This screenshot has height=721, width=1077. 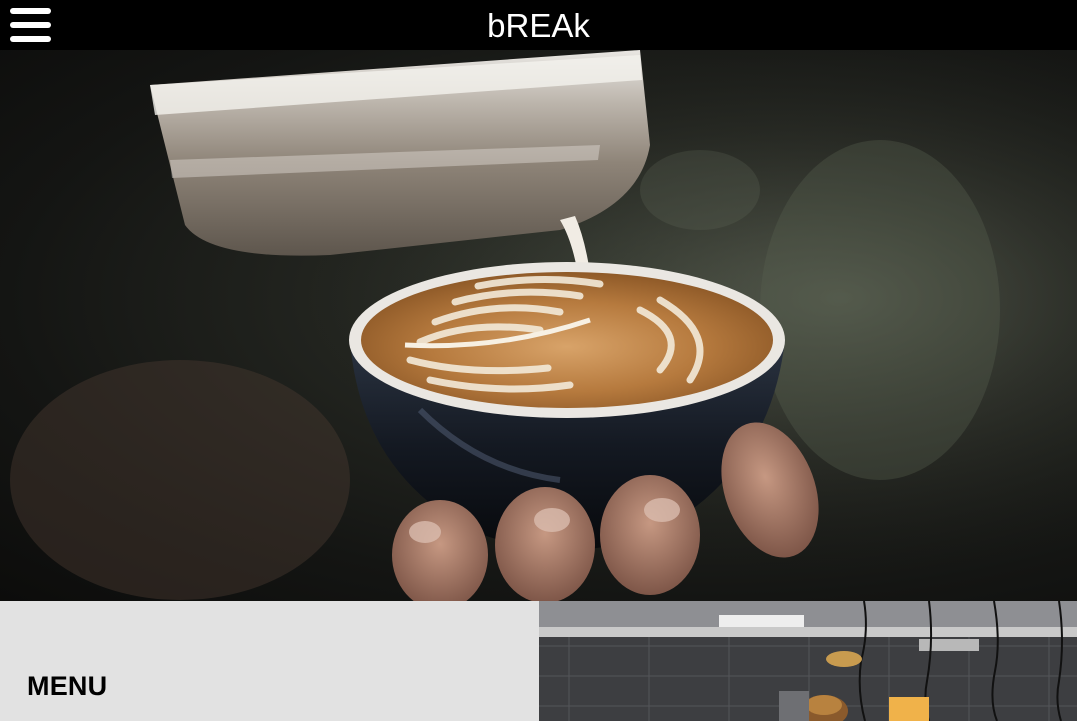 I want to click on menu-section-title: MENU, so click(x=67, y=686).